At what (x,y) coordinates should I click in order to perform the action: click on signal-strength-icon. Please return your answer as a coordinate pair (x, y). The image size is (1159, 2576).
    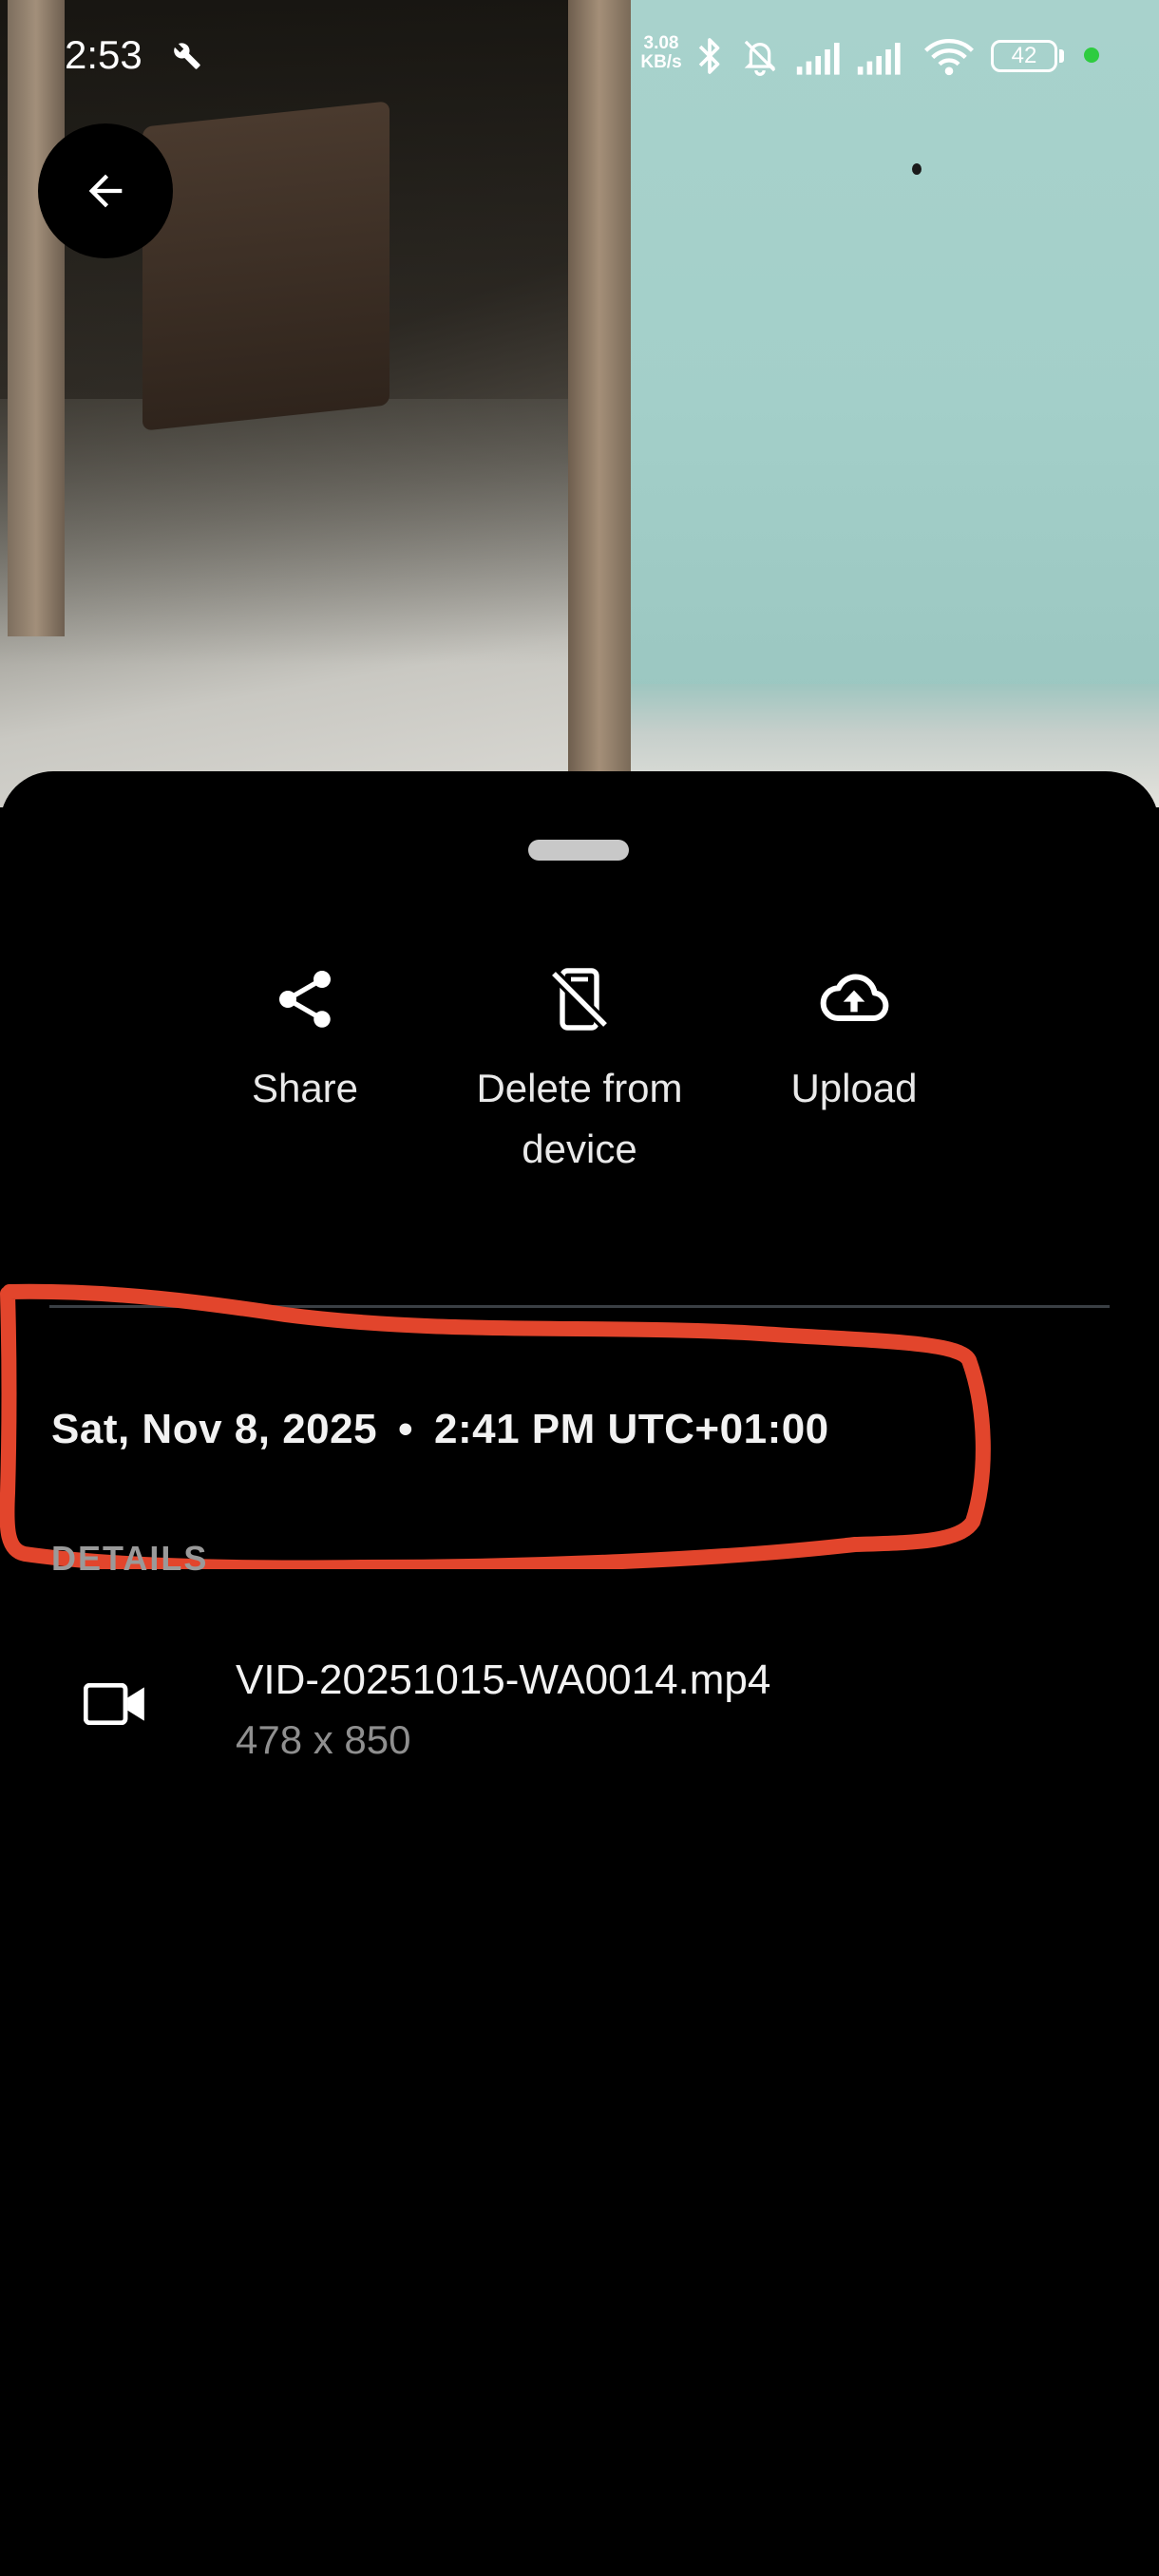
    Looking at the image, I should click on (818, 59).